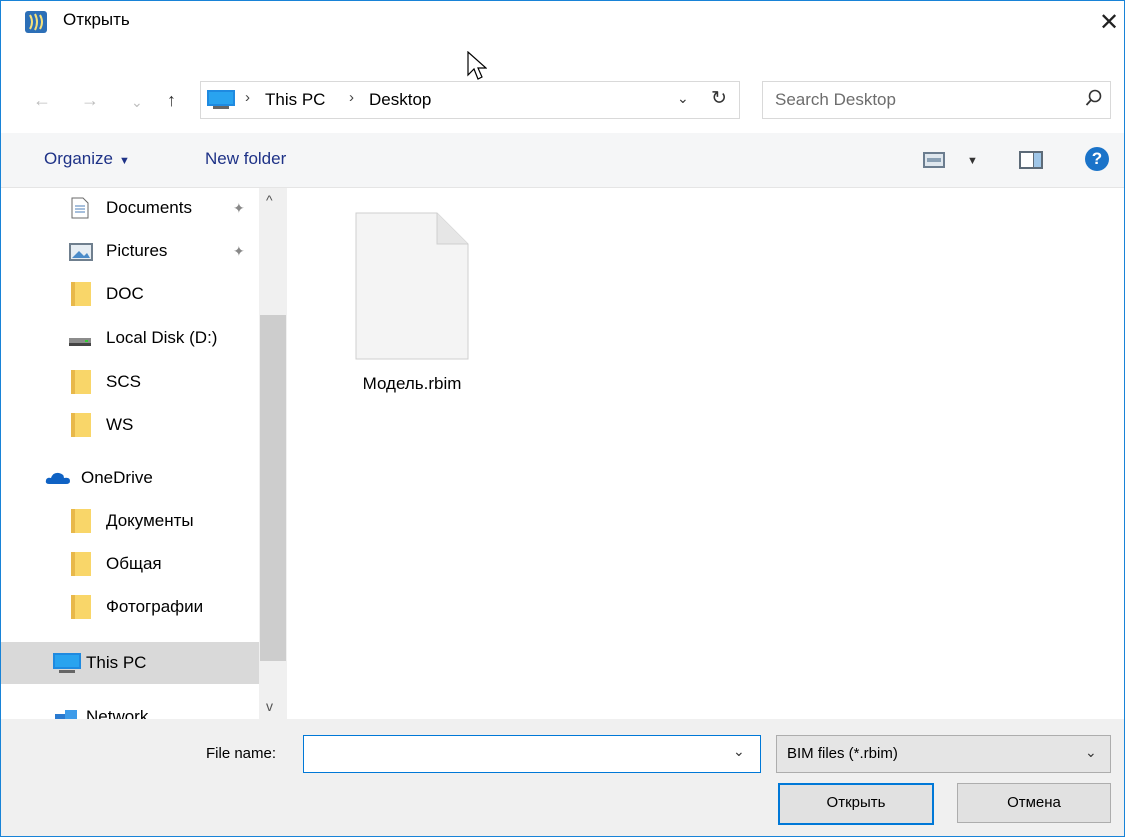 This screenshot has height=837, width=1125. I want to click on sidebar-item-label: Local Disk (D:), so click(162, 337).